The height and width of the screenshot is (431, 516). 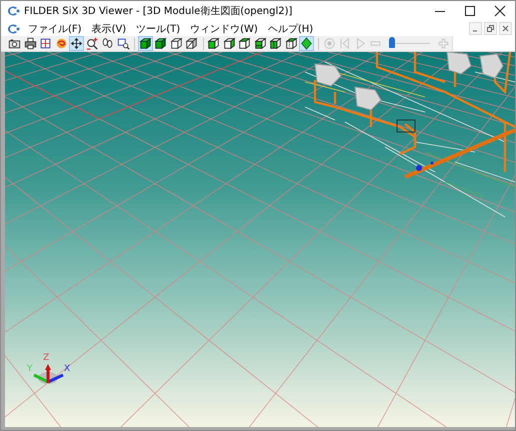 What do you see at coordinates (159, 11) in the screenshot?
I see `window-title: FILDER SiX 3D Viewer - [3D Module衛生図面(opengl2)]` at bounding box center [159, 11].